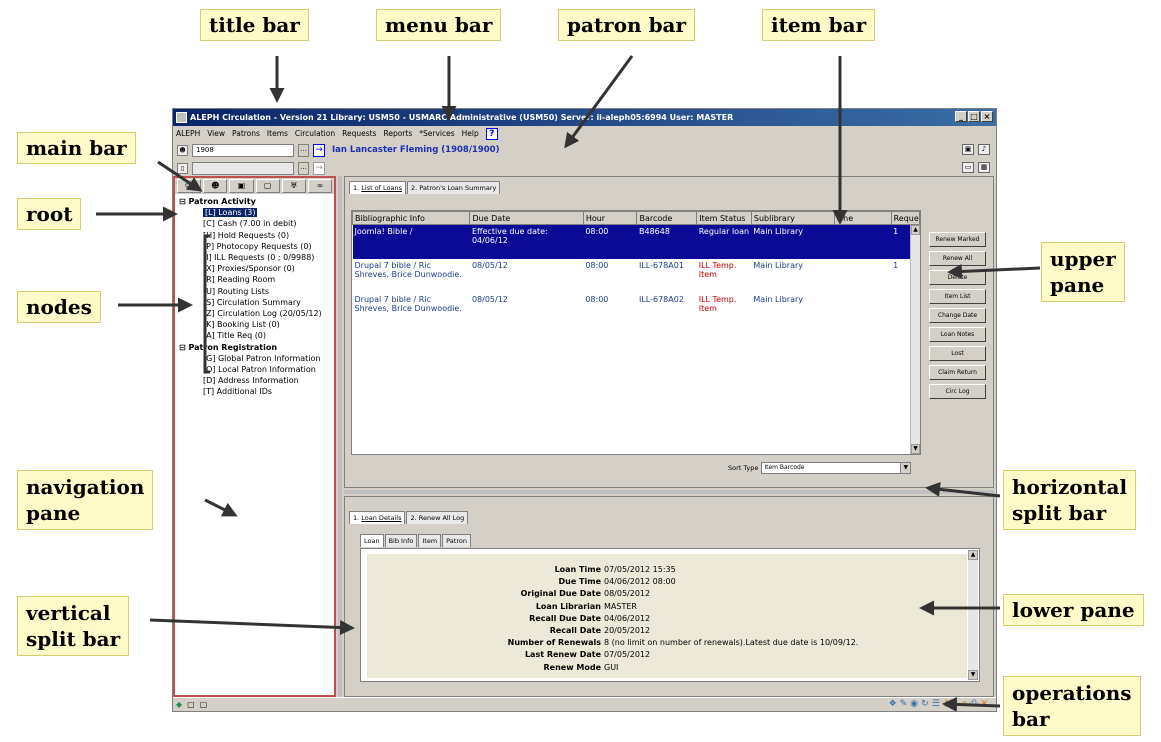 The image size is (1161, 742). Describe the element at coordinates (627, 25) in the screenshot. I see `callout-patron-bar: patron bar` at that location.